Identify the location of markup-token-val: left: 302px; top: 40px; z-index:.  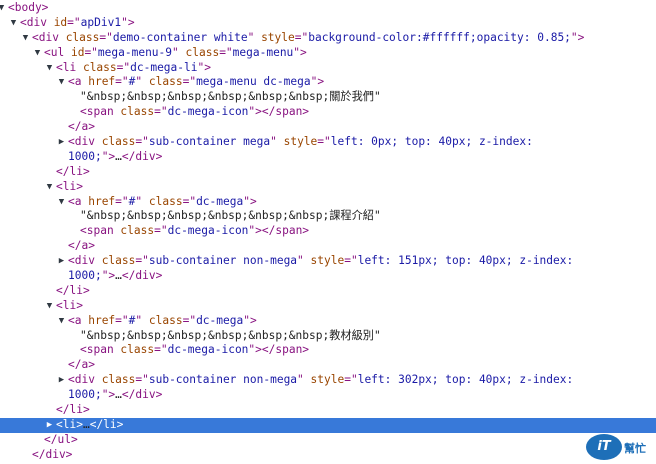
(465, 380).